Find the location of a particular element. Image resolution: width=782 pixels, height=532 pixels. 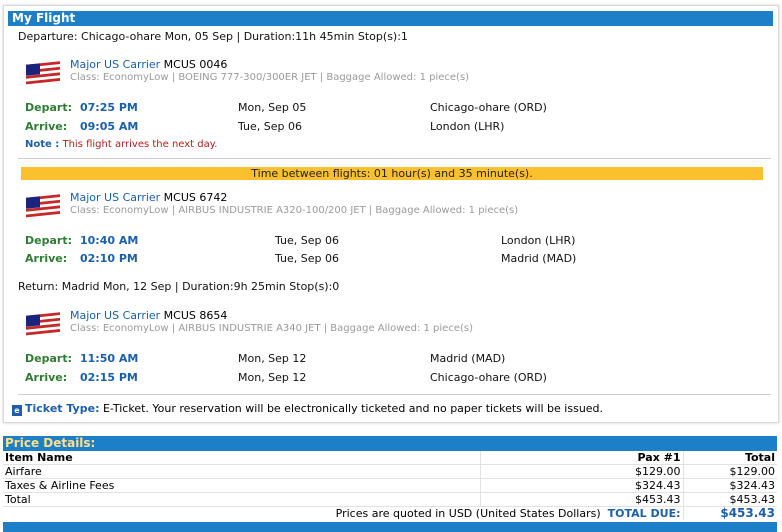

total-due-label: TOTAL DUE: is located at coordinates (644, 513).